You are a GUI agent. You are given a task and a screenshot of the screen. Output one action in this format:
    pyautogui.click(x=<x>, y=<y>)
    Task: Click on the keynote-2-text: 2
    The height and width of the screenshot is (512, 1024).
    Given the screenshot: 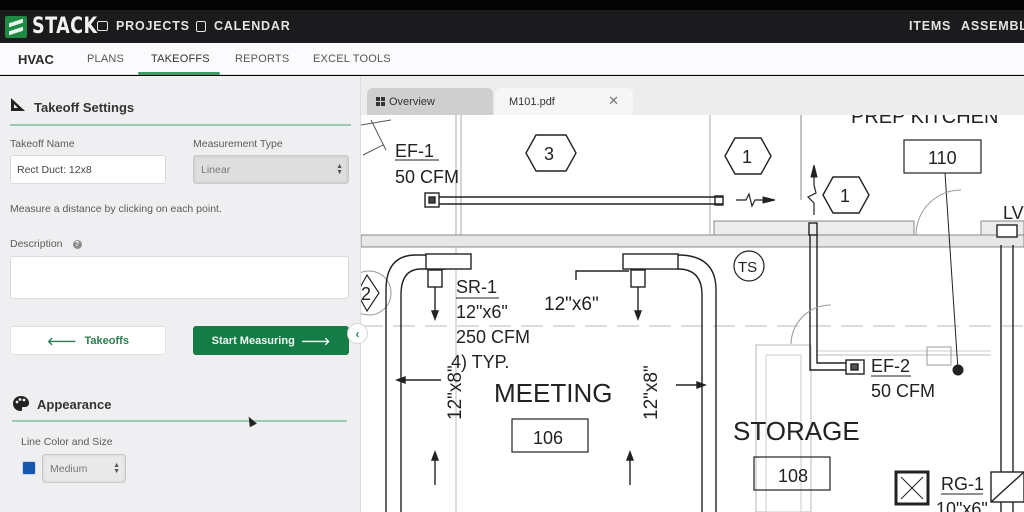 What is the action you would take?
    pyautogui.click(x=366, y=294)
    